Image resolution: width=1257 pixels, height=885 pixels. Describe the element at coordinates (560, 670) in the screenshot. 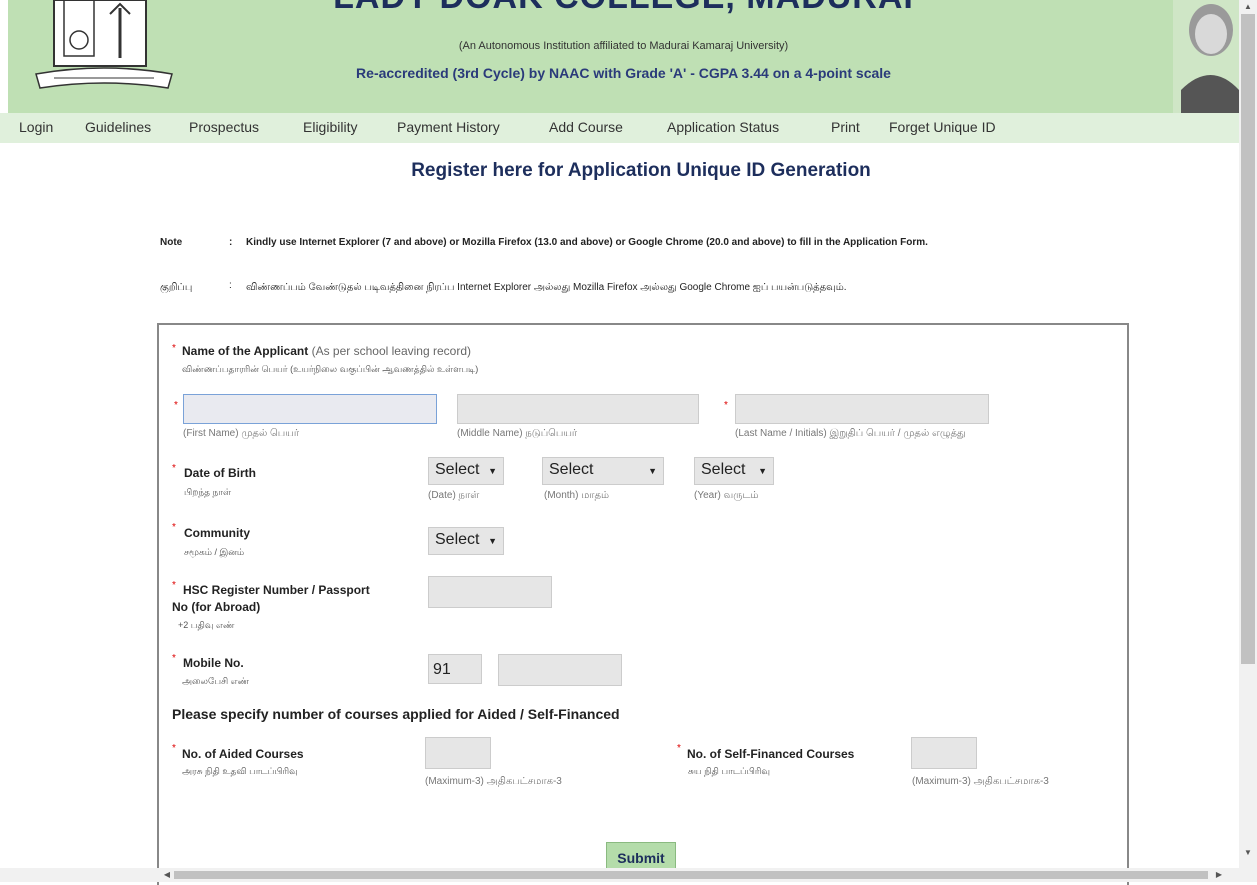

I see `mobile-number-input` at that location.